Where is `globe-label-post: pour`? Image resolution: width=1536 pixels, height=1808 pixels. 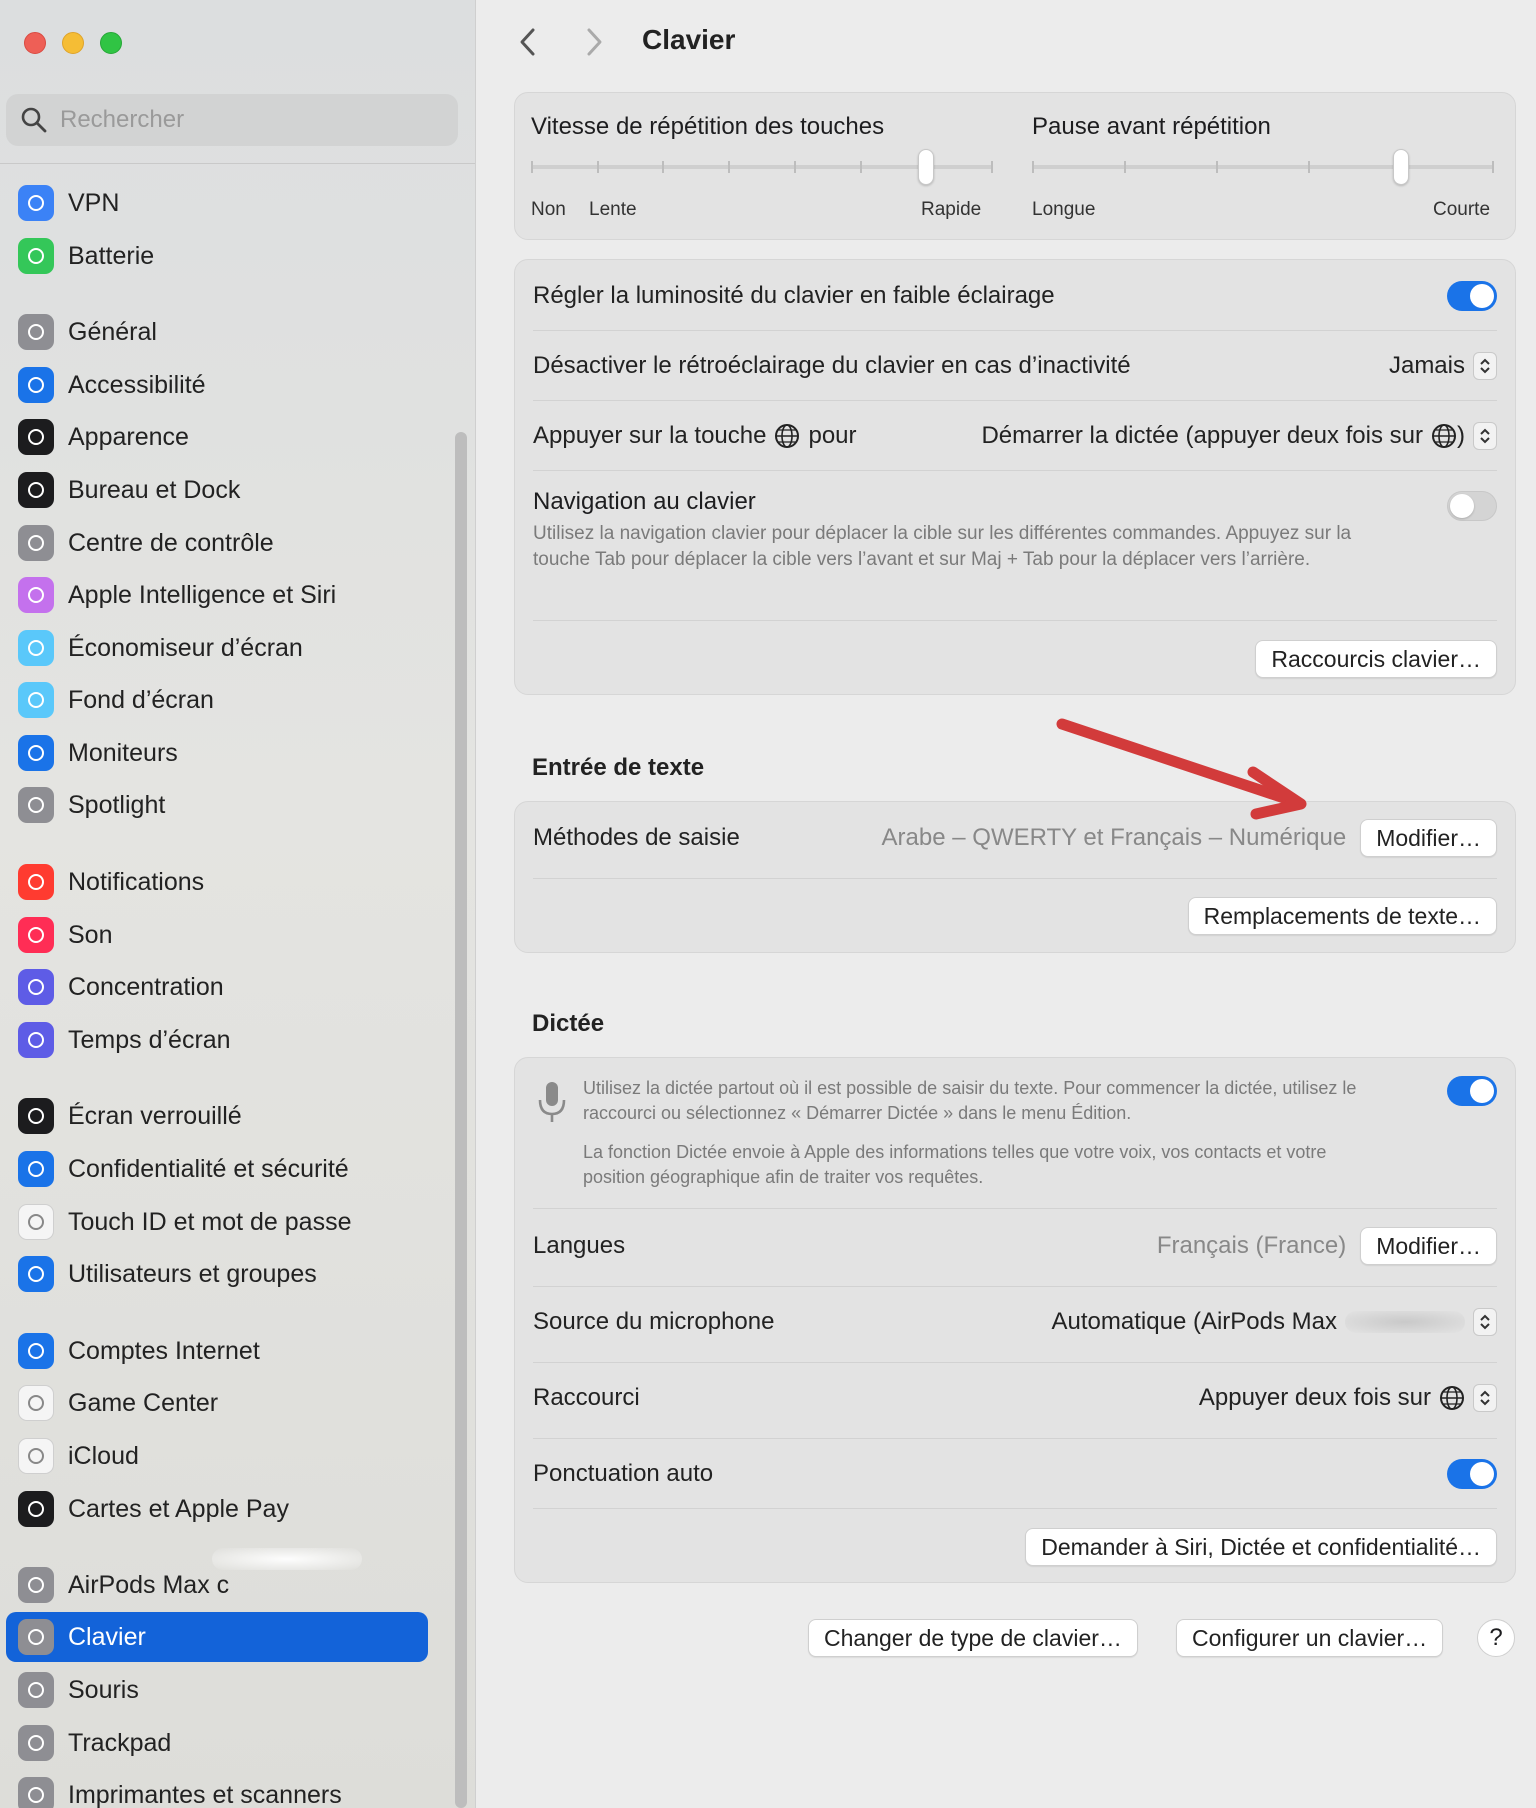 globe-label-post: pour is located at coordinates (832, 435).